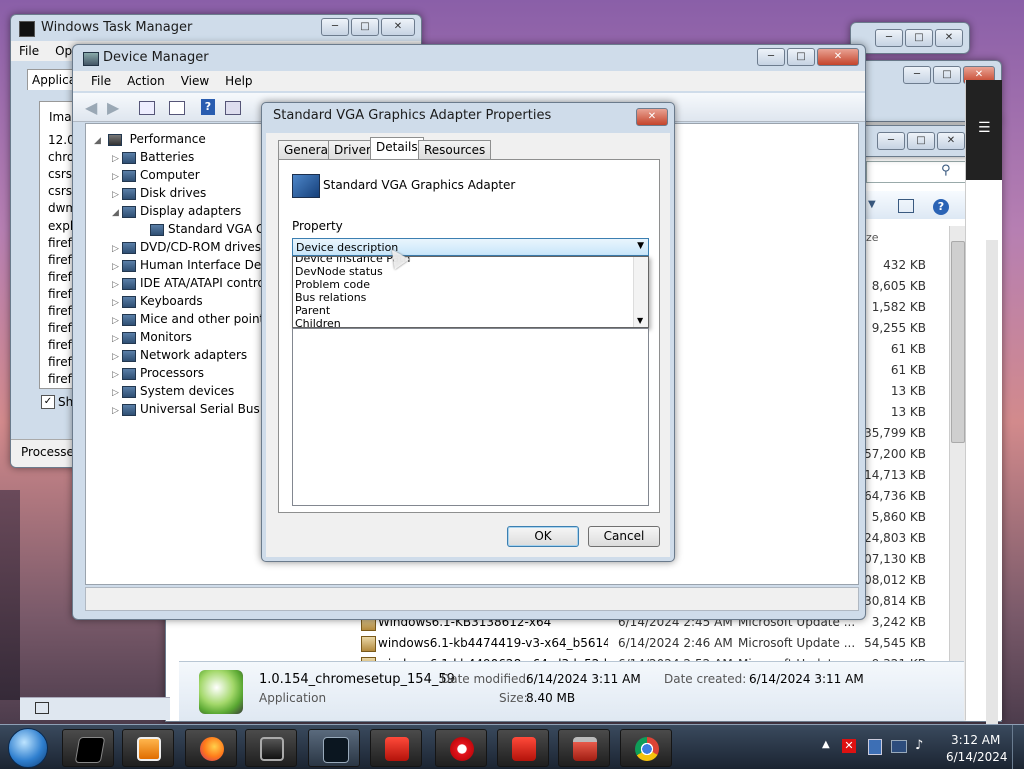 Image resolution: width=1024 pixels, height=769 pixels. What do you see at coordinates (919, 745) in the screenshot?
I see `volume-icon: ♪` at bounding box center [919, 745].